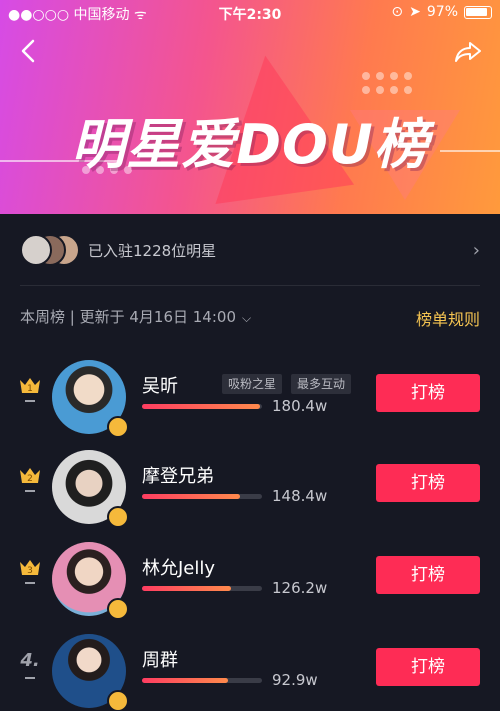 The width and height of the screenshot is (500, 711). Describe the element at coordinates (468, 52) in the screenshot. I see `share-icon` at that location.